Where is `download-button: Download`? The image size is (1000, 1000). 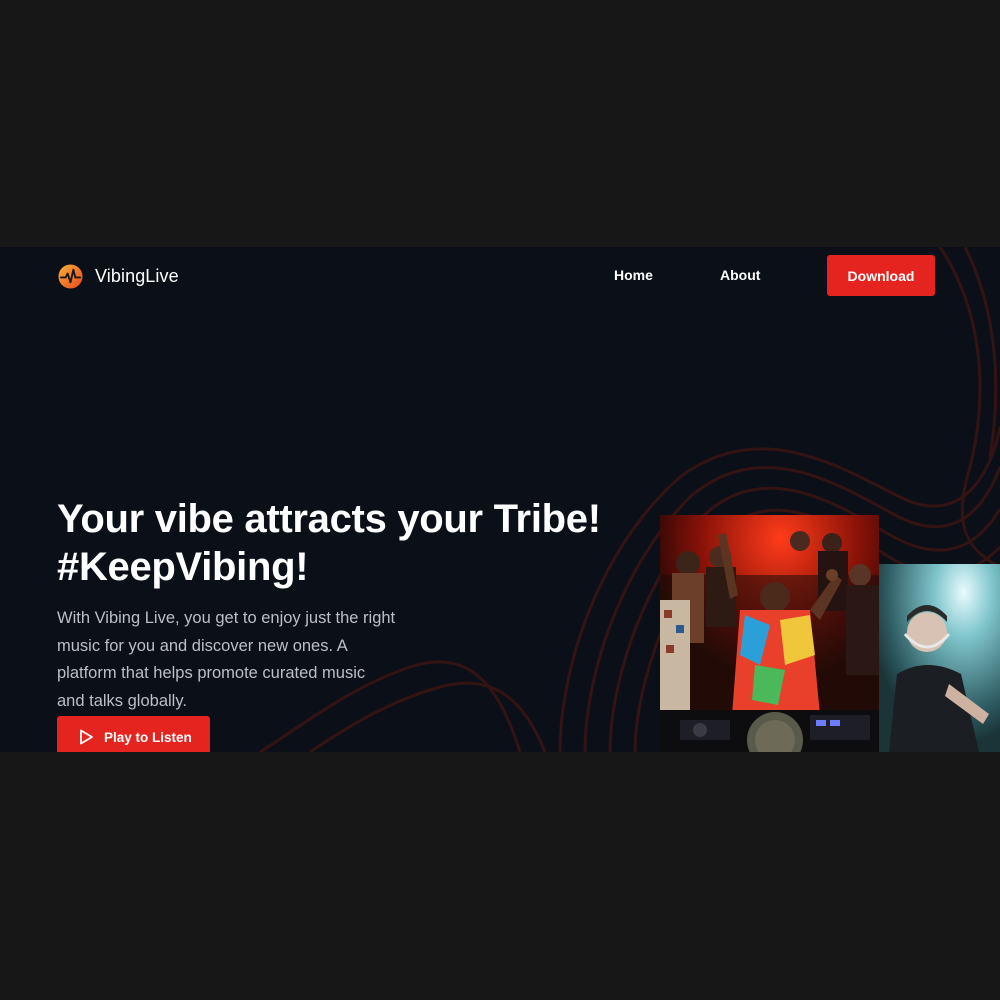 download-button: Download is located at coordinates (881, 275).